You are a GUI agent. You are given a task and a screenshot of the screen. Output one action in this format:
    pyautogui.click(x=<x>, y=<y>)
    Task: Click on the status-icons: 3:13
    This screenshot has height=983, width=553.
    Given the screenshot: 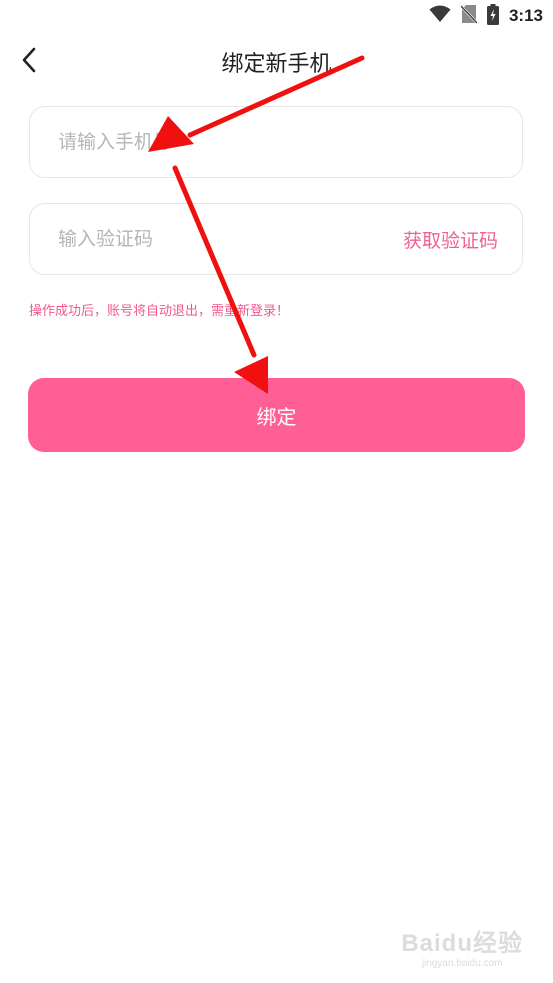 What is the action you would take?
    pyautogui.click(x=486, y=16)
    